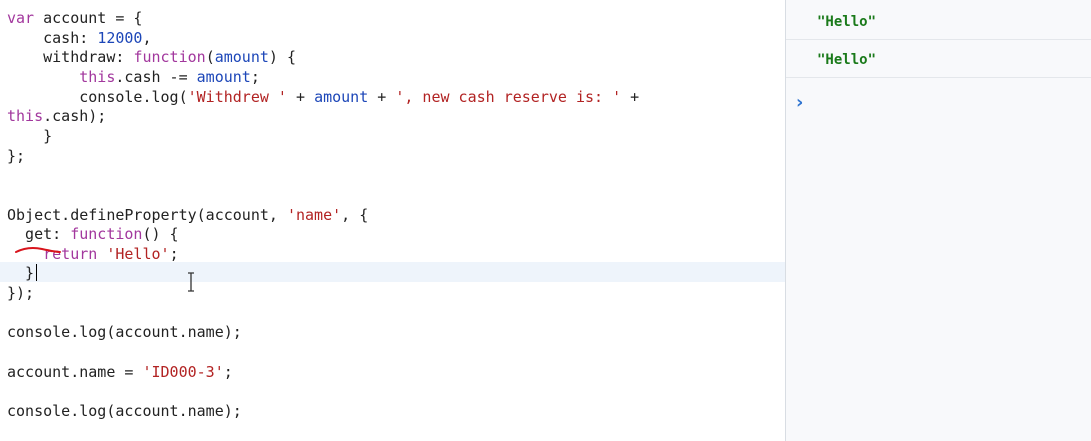 The width and height of the screenshot is (1091, 441). I want to click on chevron-right-icon: ›, so click(803, 103).